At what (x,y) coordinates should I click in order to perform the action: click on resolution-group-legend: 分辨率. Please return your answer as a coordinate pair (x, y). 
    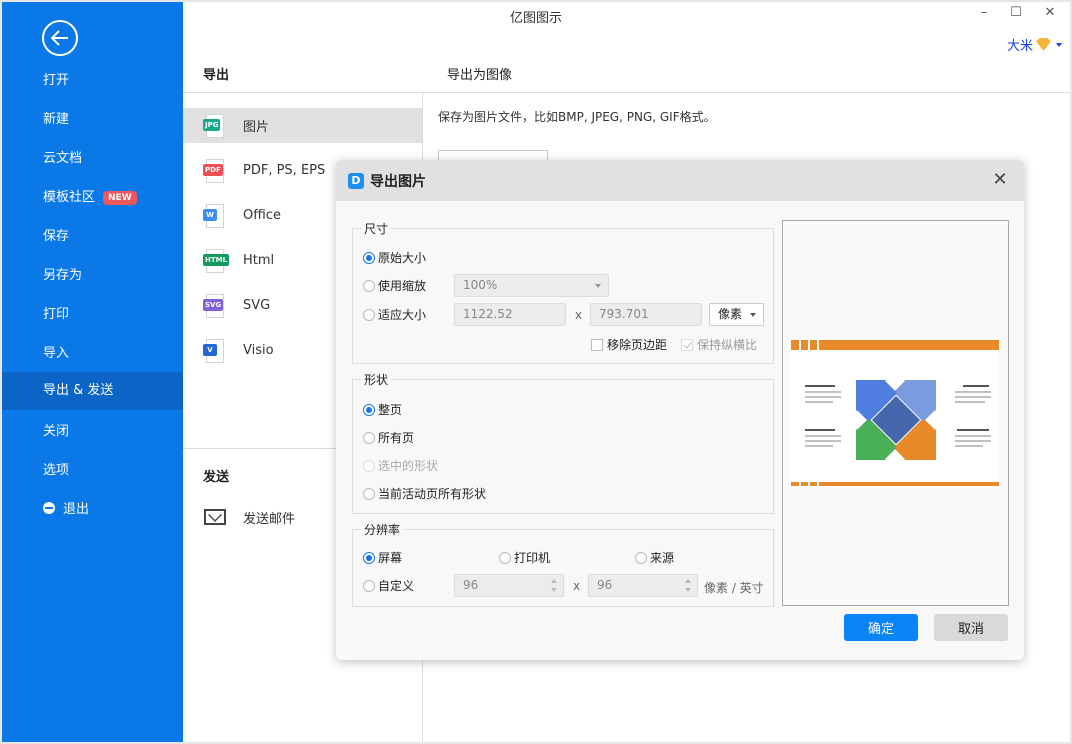
    Looking at the image, I should click on (382, 529).